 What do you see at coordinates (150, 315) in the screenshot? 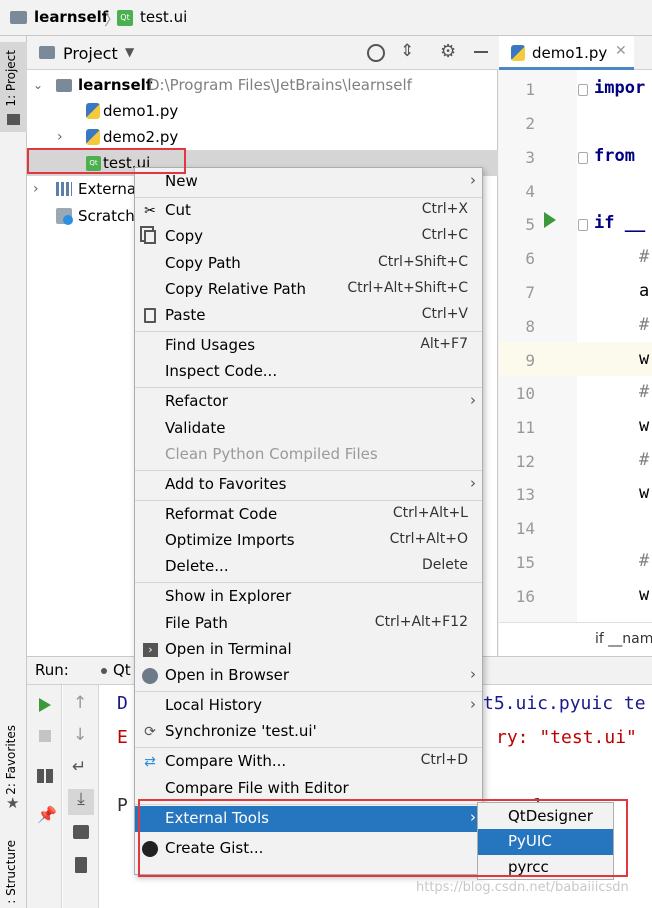
I see `clipboard-icon` at bounding box center [150, 315].